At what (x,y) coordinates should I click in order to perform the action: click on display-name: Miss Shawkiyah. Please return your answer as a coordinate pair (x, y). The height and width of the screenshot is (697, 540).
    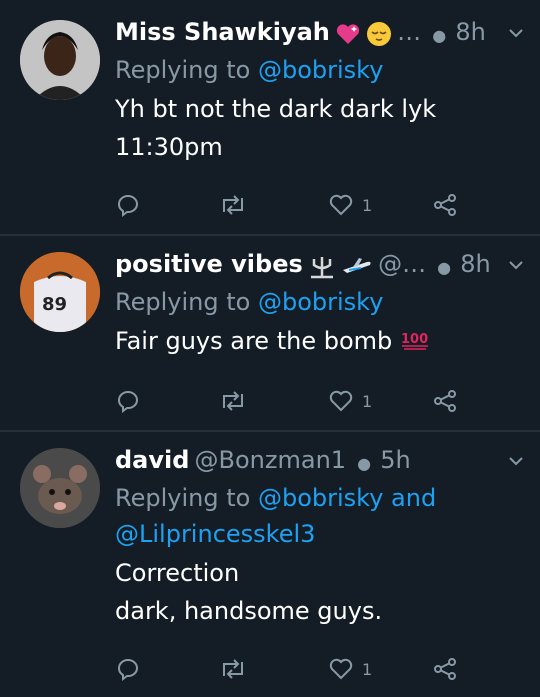
    Looking at the image, I should click on (222, 32).